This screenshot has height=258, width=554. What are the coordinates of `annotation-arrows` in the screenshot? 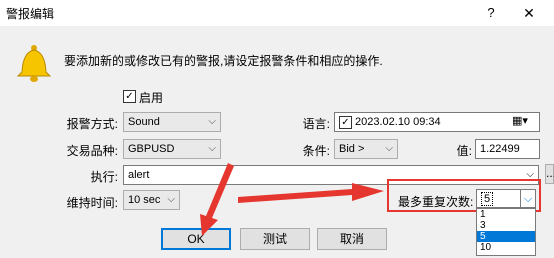 It's located at (292, 199).